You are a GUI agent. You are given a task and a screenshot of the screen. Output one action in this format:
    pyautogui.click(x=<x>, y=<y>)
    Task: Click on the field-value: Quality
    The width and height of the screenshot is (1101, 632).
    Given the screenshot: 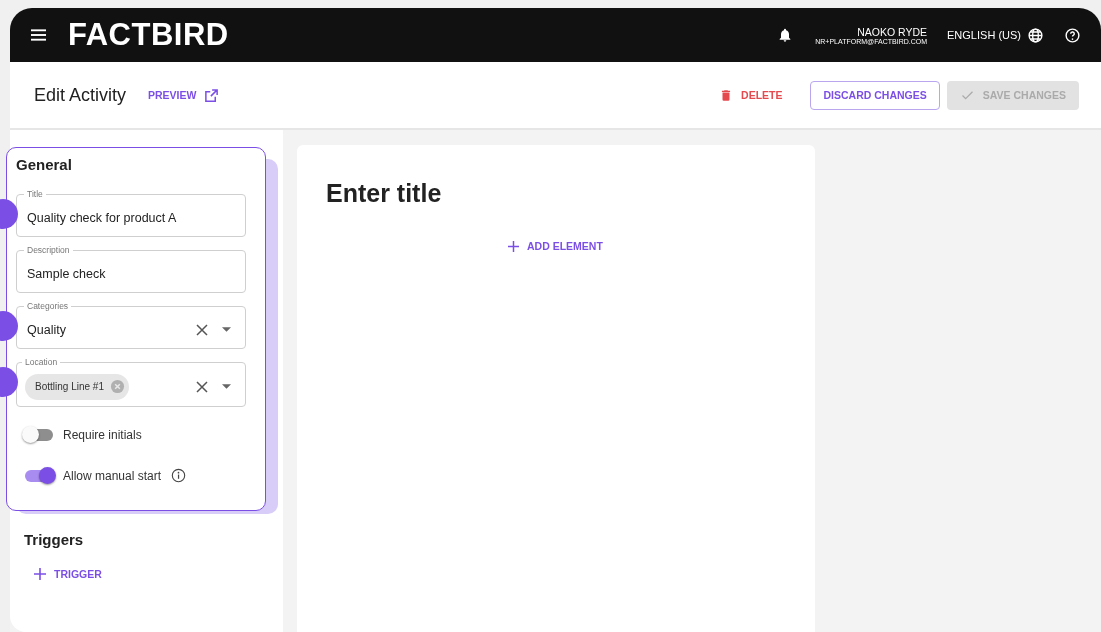 What is the action you would take?
    pyautogui.click(x=46, y=329)
    